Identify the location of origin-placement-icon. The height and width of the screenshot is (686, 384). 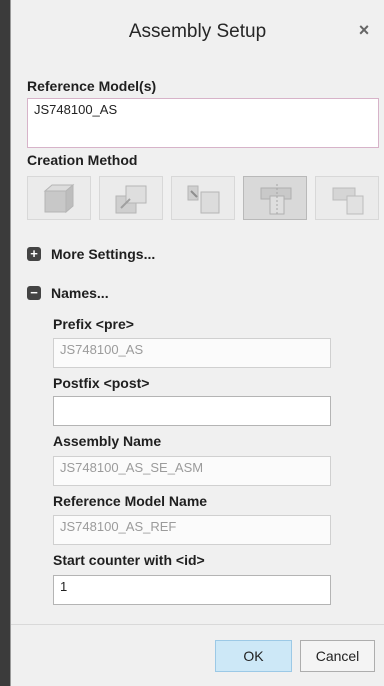
(276, 199).